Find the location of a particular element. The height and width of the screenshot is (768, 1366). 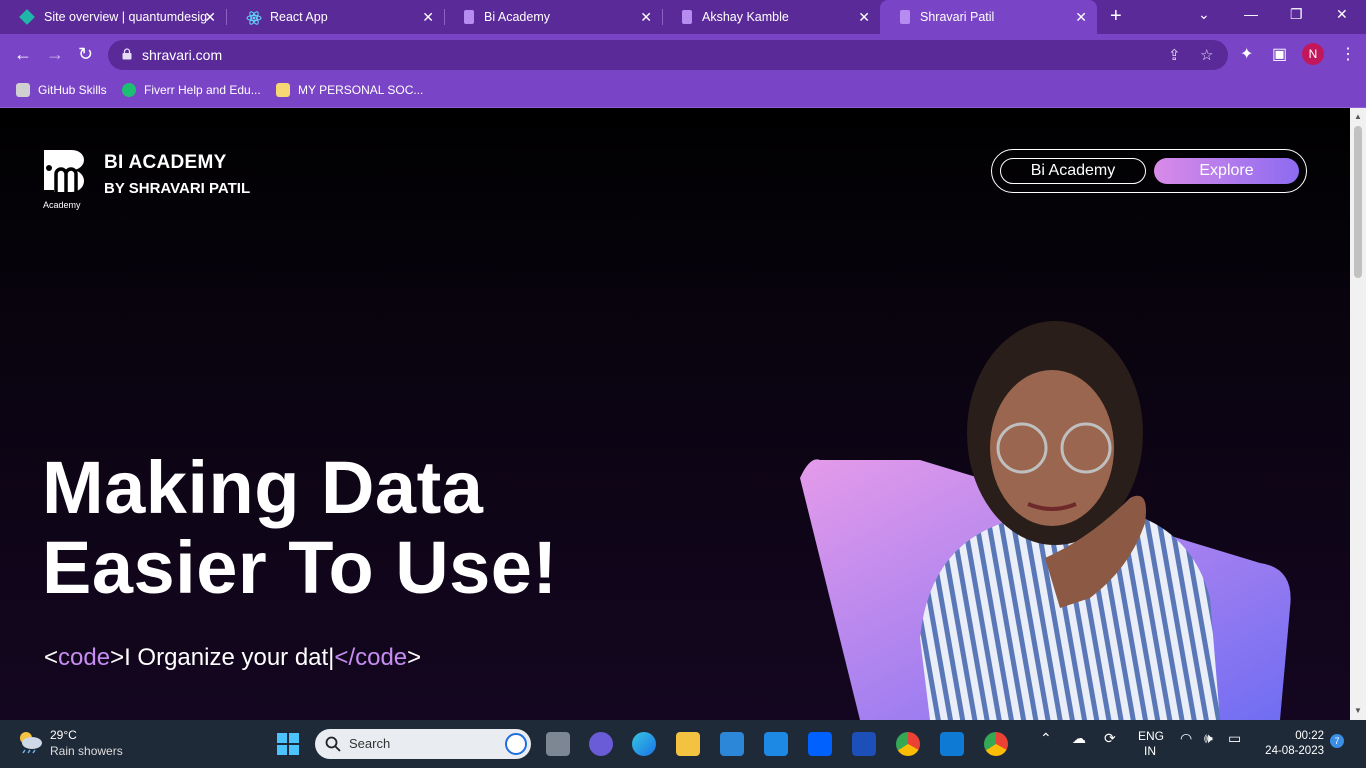

scroll-down-icon: ▼ is located at coordinates (1358, 710).